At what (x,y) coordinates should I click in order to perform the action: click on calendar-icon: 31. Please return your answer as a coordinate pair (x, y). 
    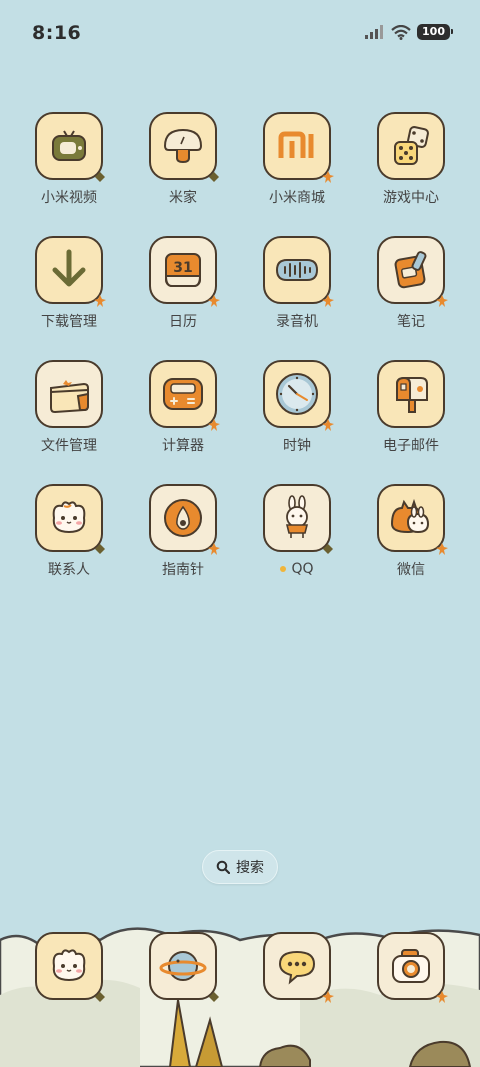
    Looking at the image, I should click on (183, 270).